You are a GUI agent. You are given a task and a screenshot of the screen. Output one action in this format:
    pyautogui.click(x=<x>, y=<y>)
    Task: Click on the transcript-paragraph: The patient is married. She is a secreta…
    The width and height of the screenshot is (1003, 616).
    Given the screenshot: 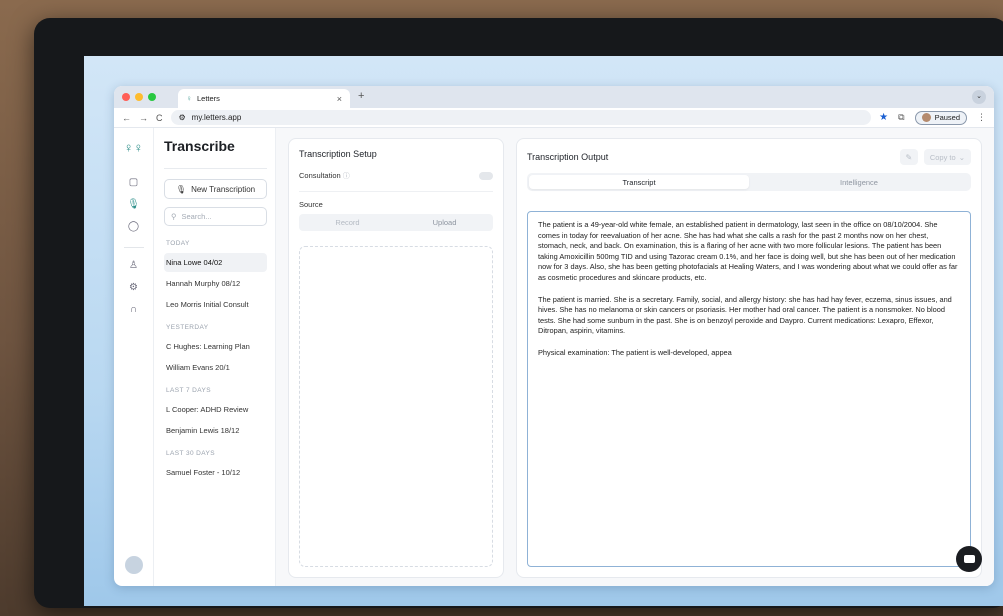 What is the action you would take?
    pyautogui.click(x=745, y=315)
    